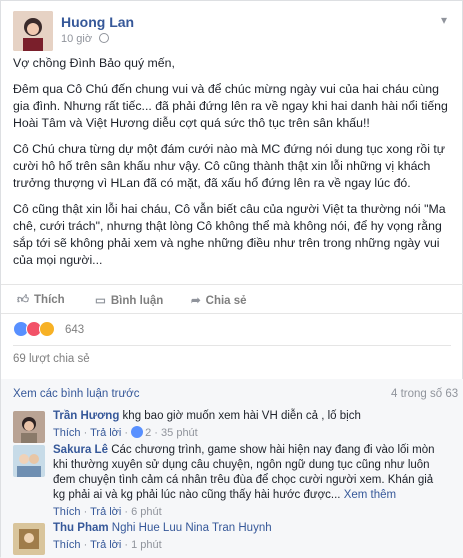 The image size is (463, 558). What do you see at coordinates (179, 433) in the screenshot?
I see `comment-time: 35 phút` at bounding box center [179, 433].